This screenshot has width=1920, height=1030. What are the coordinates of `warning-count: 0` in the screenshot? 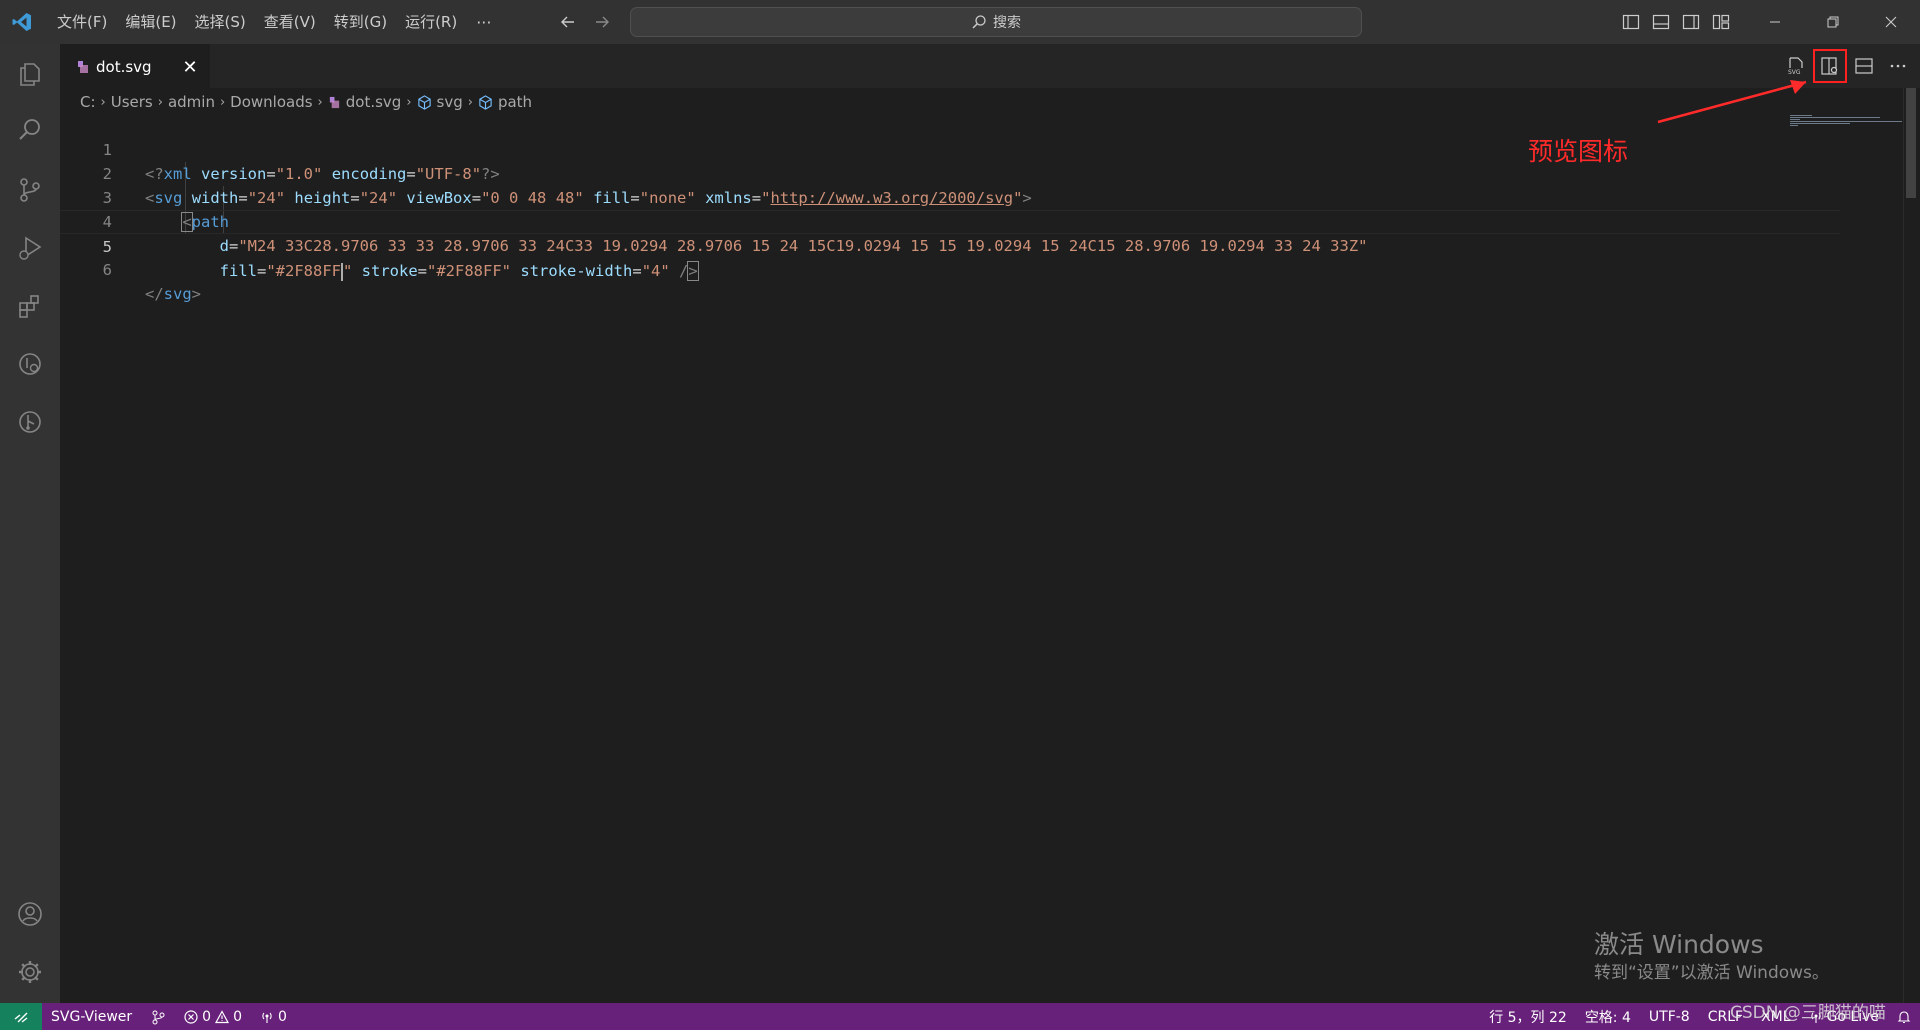 It's located at (237, 1016).